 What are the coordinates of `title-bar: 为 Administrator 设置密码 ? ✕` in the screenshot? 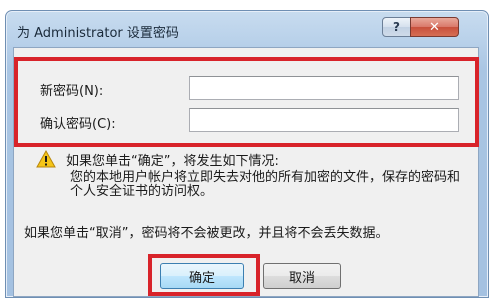 It's located at (247, 29).